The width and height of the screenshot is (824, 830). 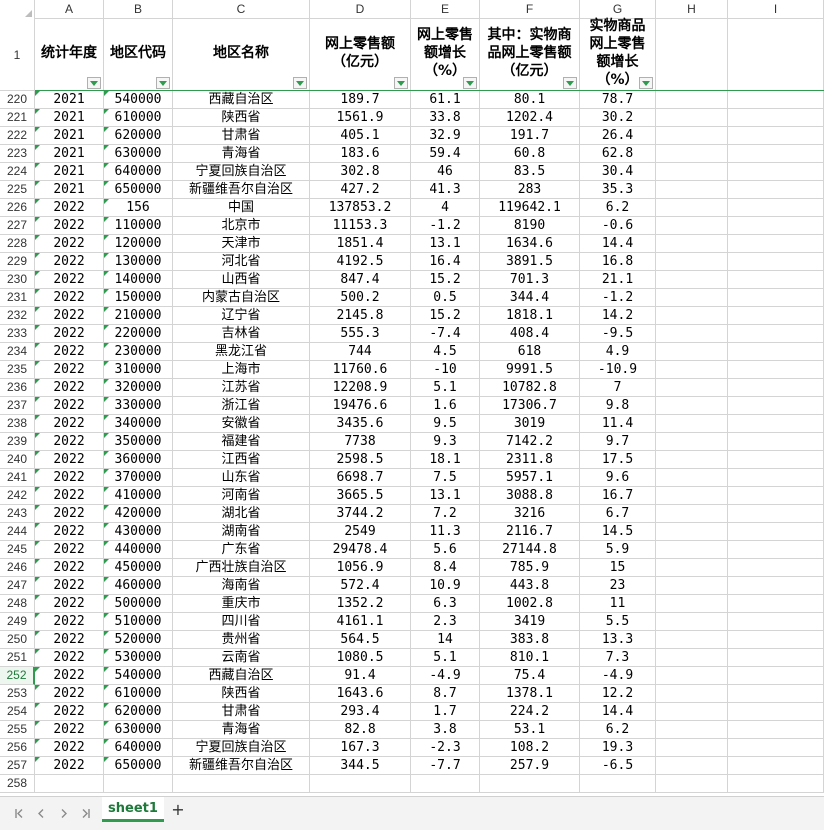 What do you see at coordinates (17, 640) in the screenshot?
I see `row-header-250: 250` at bounding box center [17, 640].